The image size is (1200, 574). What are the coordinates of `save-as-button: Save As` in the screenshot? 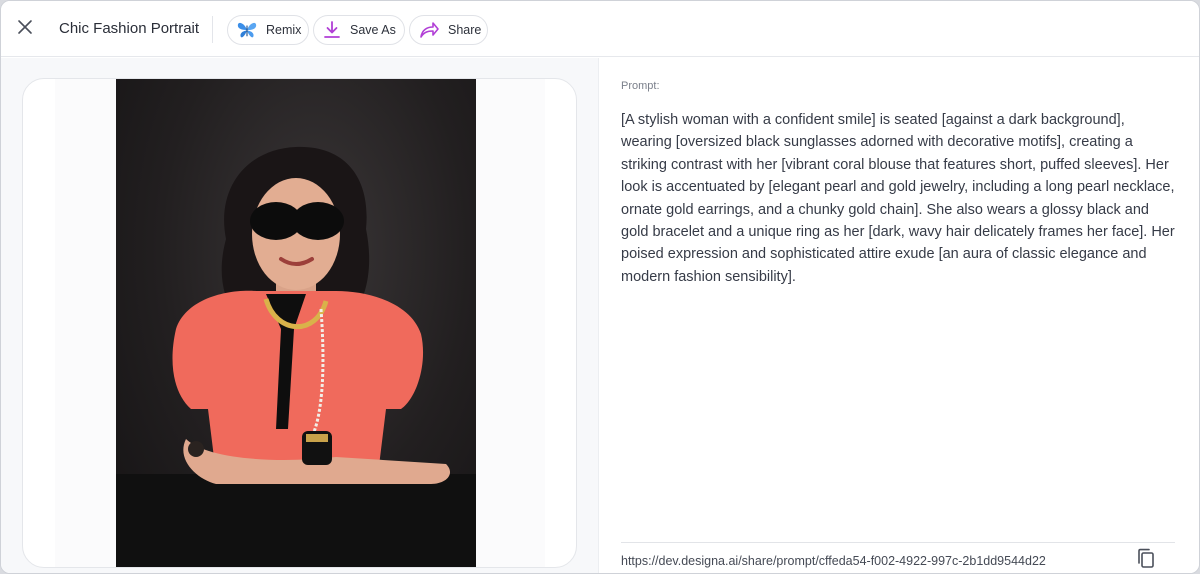 It's located at (359, 30).